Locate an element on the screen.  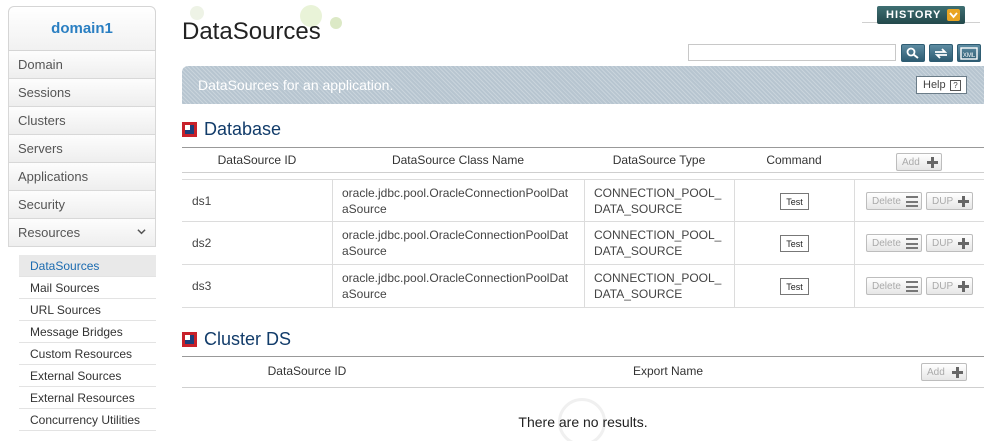
help-button: Help ? is located at coordinates (941, 85).